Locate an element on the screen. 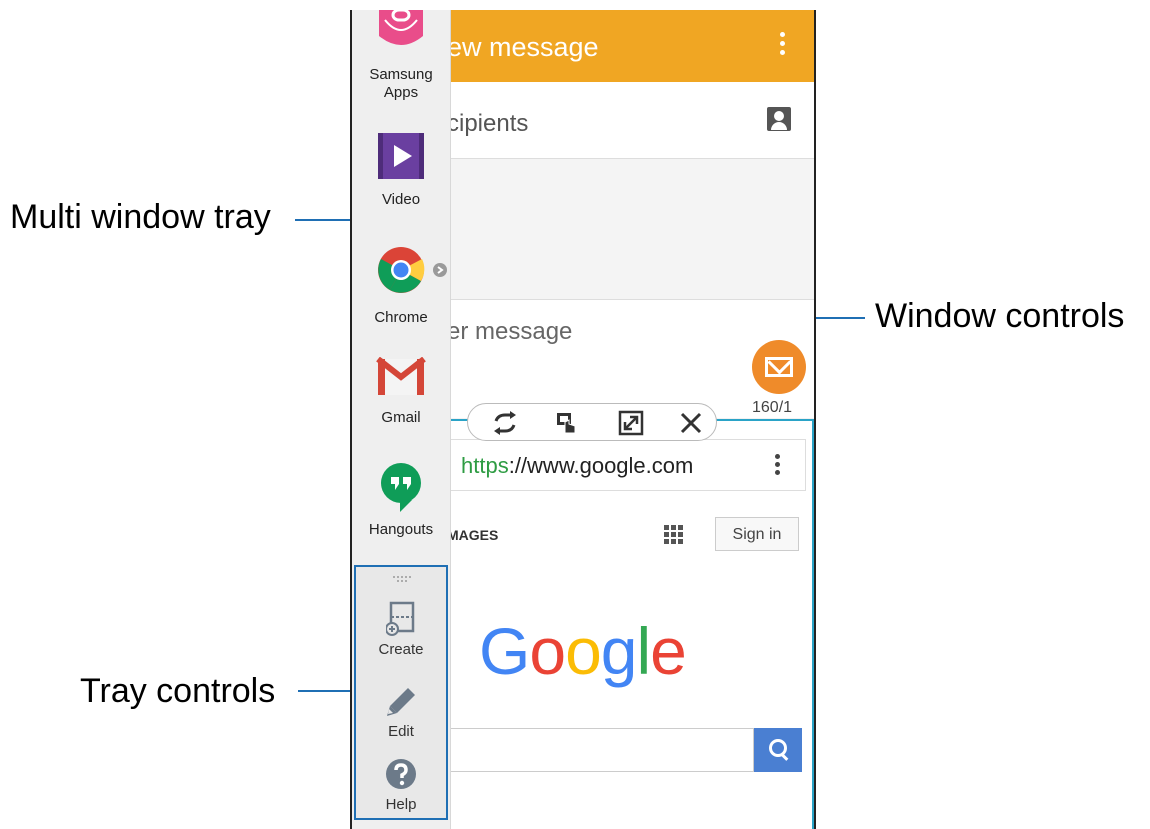 Image resolution: width=1150 pixels, height=829 pixels. send-envelope-icon is located at coordinates (779, 367).